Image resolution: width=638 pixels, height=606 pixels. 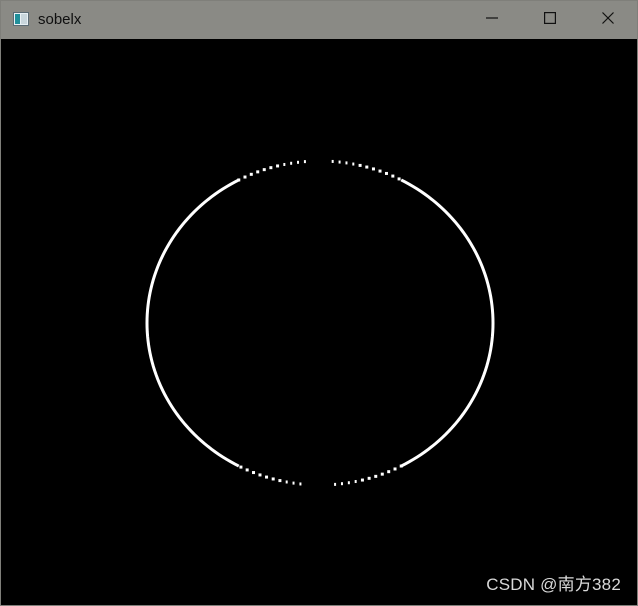 I want to click on edge-arc-left, so click(x=192, y=323).